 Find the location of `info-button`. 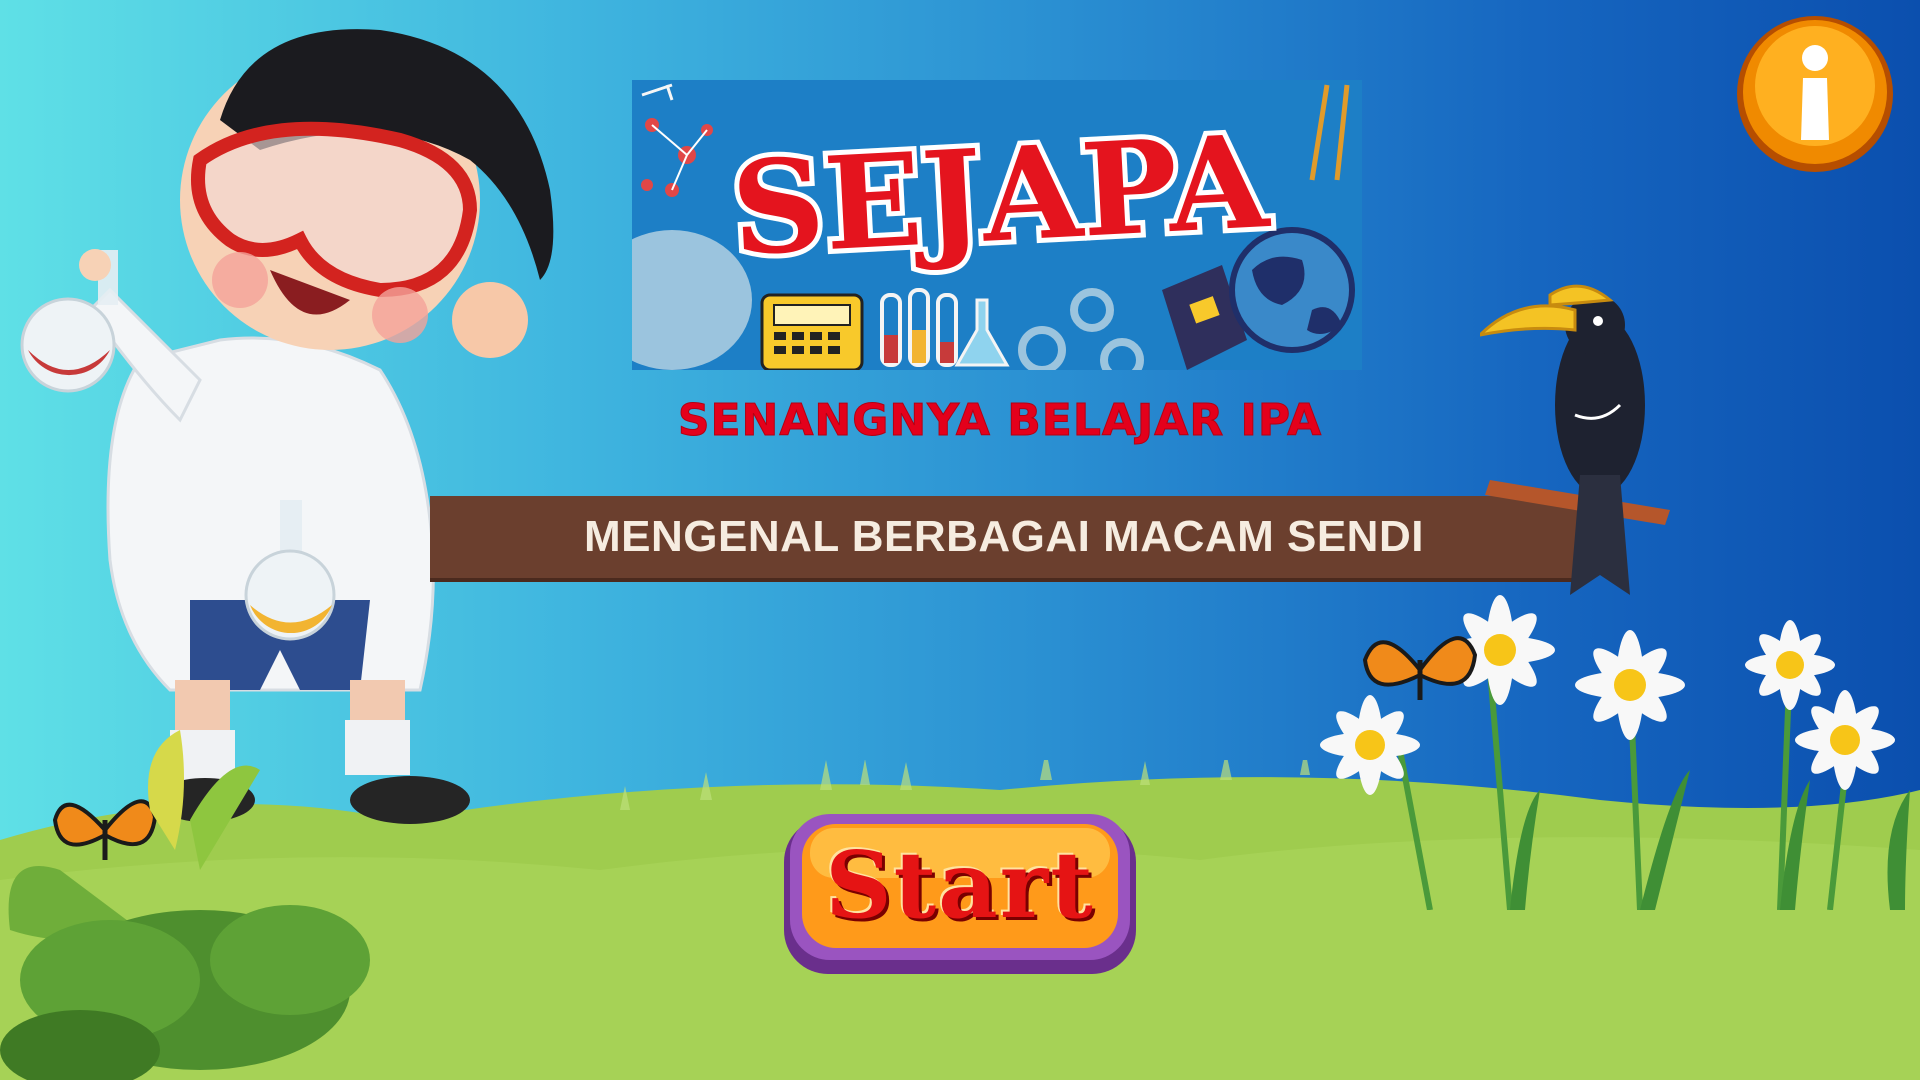

info-button is located at coordinates (1815, 94).